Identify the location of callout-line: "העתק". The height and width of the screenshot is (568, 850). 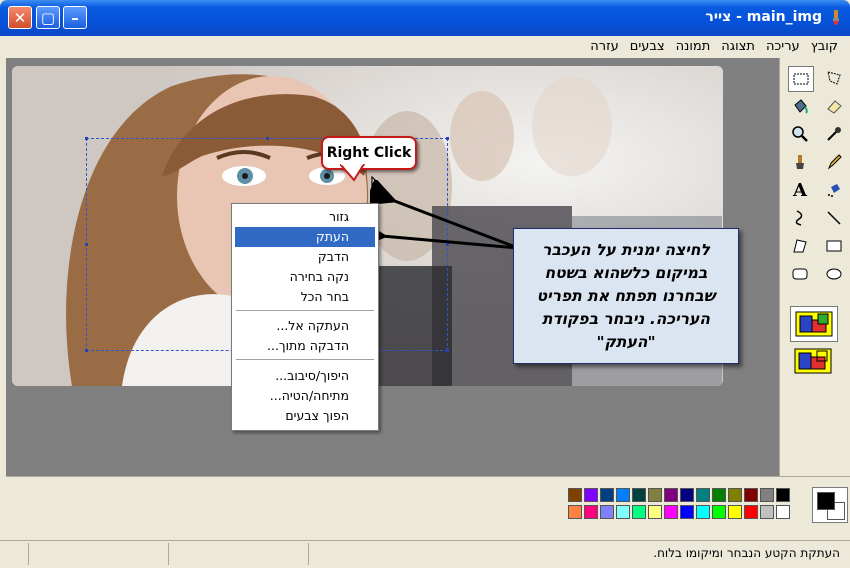
(626, 342).